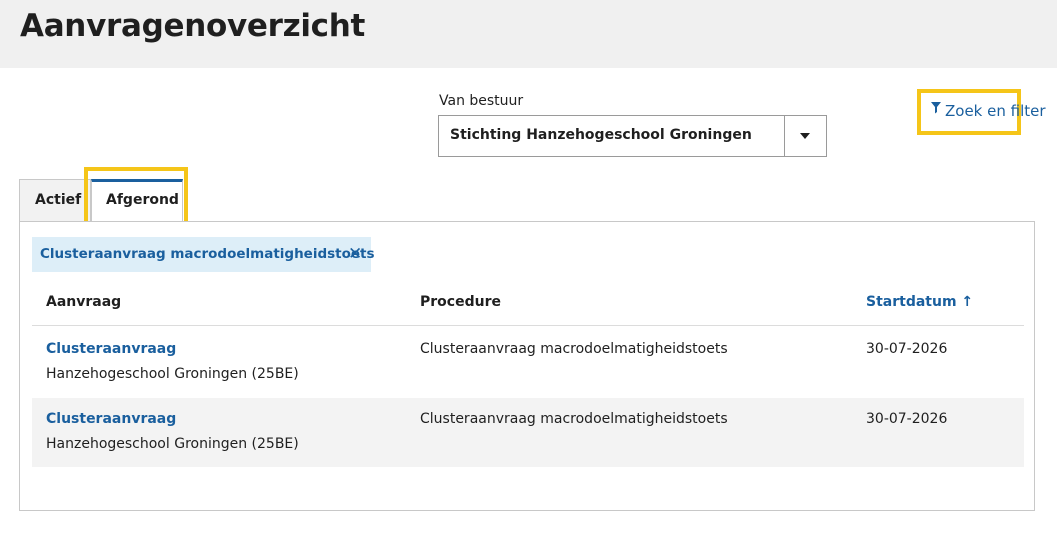  Describe the element at coordinates (911, 302) in the screenshot. I see `column-header-startdatum-label: Startdatum` at that location.